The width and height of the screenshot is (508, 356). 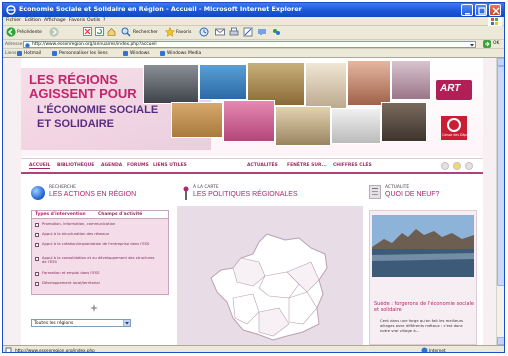 I want to click on link-icon, so click(x=125, y=53).